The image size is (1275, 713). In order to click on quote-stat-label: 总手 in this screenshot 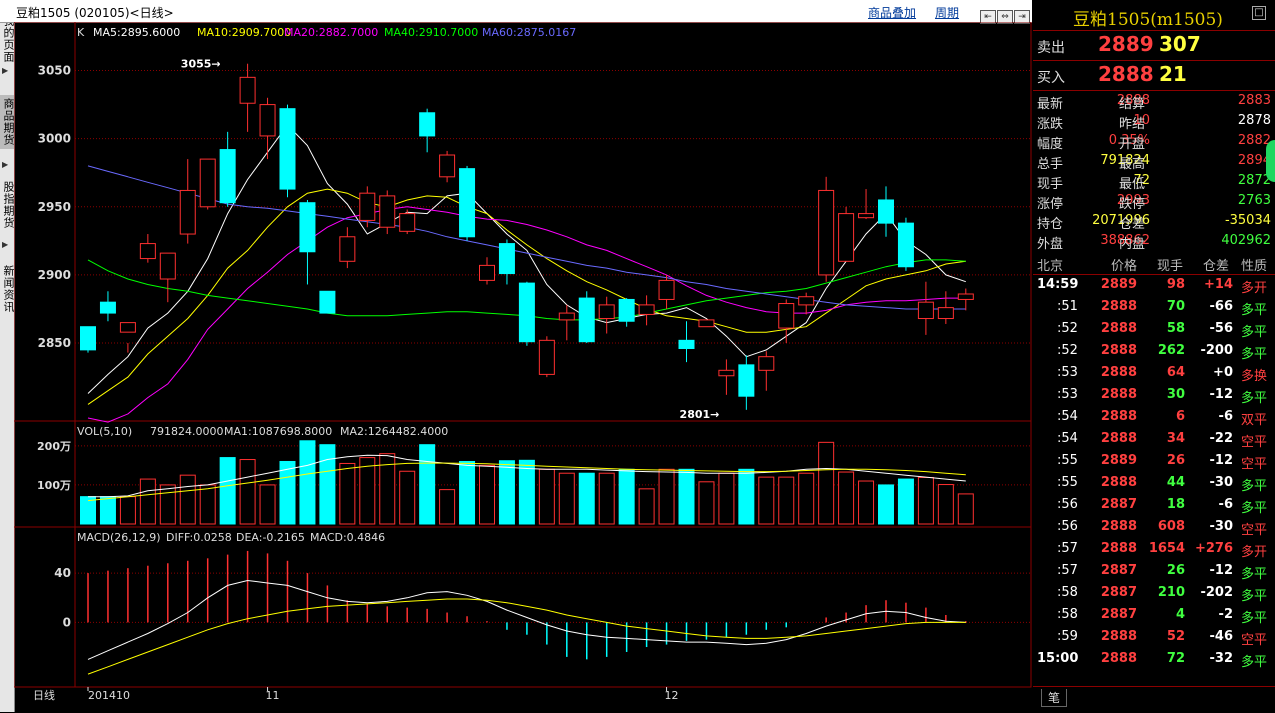, I will do `click(1050, 164)`.